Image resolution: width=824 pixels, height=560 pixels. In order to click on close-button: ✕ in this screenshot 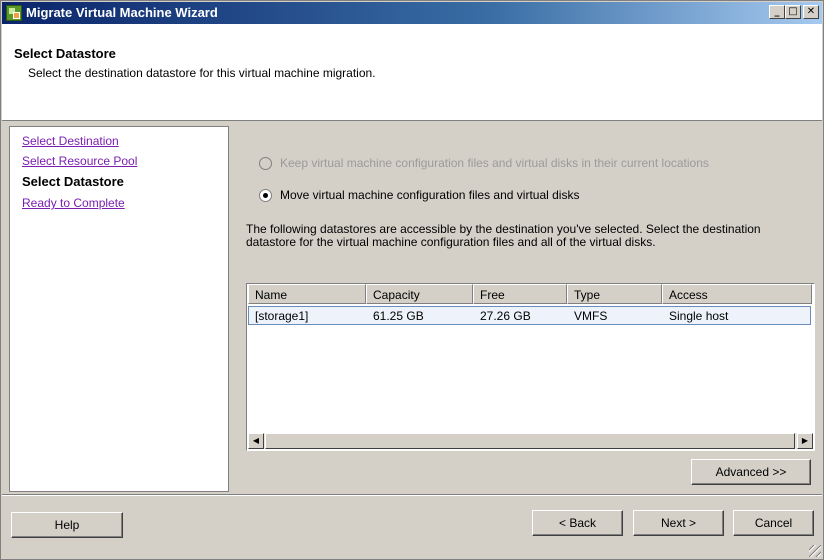, I will do `click(811, 12)`.